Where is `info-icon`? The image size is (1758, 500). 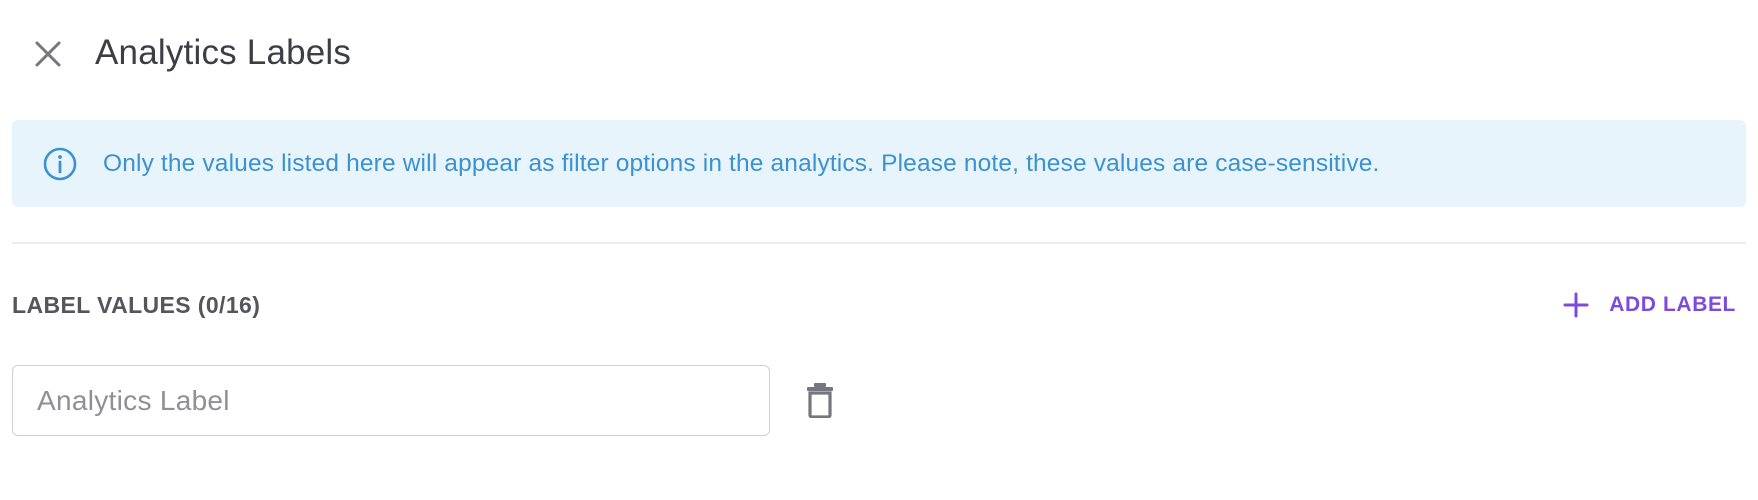 info-icon is located at coordinates (60, 164).